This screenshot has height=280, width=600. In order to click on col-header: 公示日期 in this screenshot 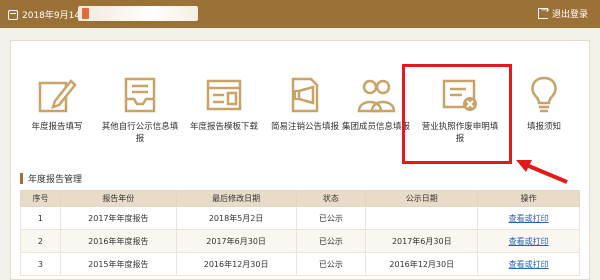, I will do `click(422, 198)`.